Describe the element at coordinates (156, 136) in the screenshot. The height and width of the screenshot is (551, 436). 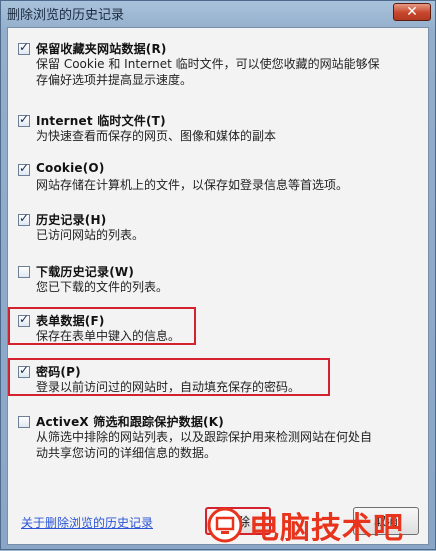
I see `option-desc: 为快速查看而保存的网页、图像和媒体的副本` at that location.